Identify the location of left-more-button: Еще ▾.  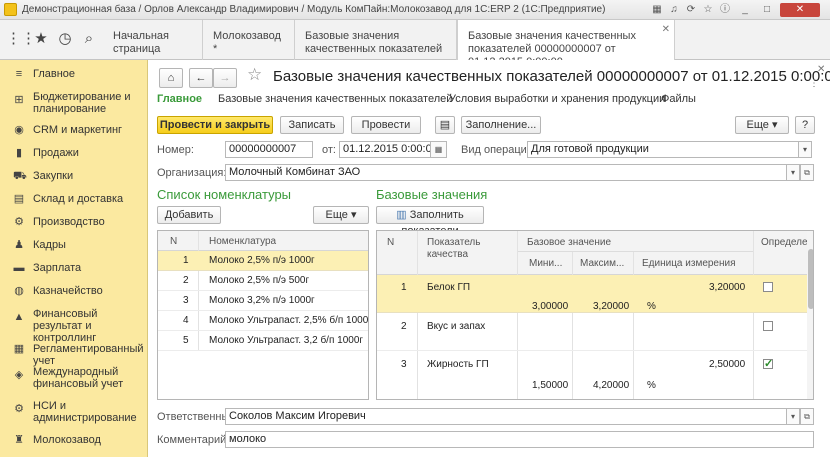
(341, 215).